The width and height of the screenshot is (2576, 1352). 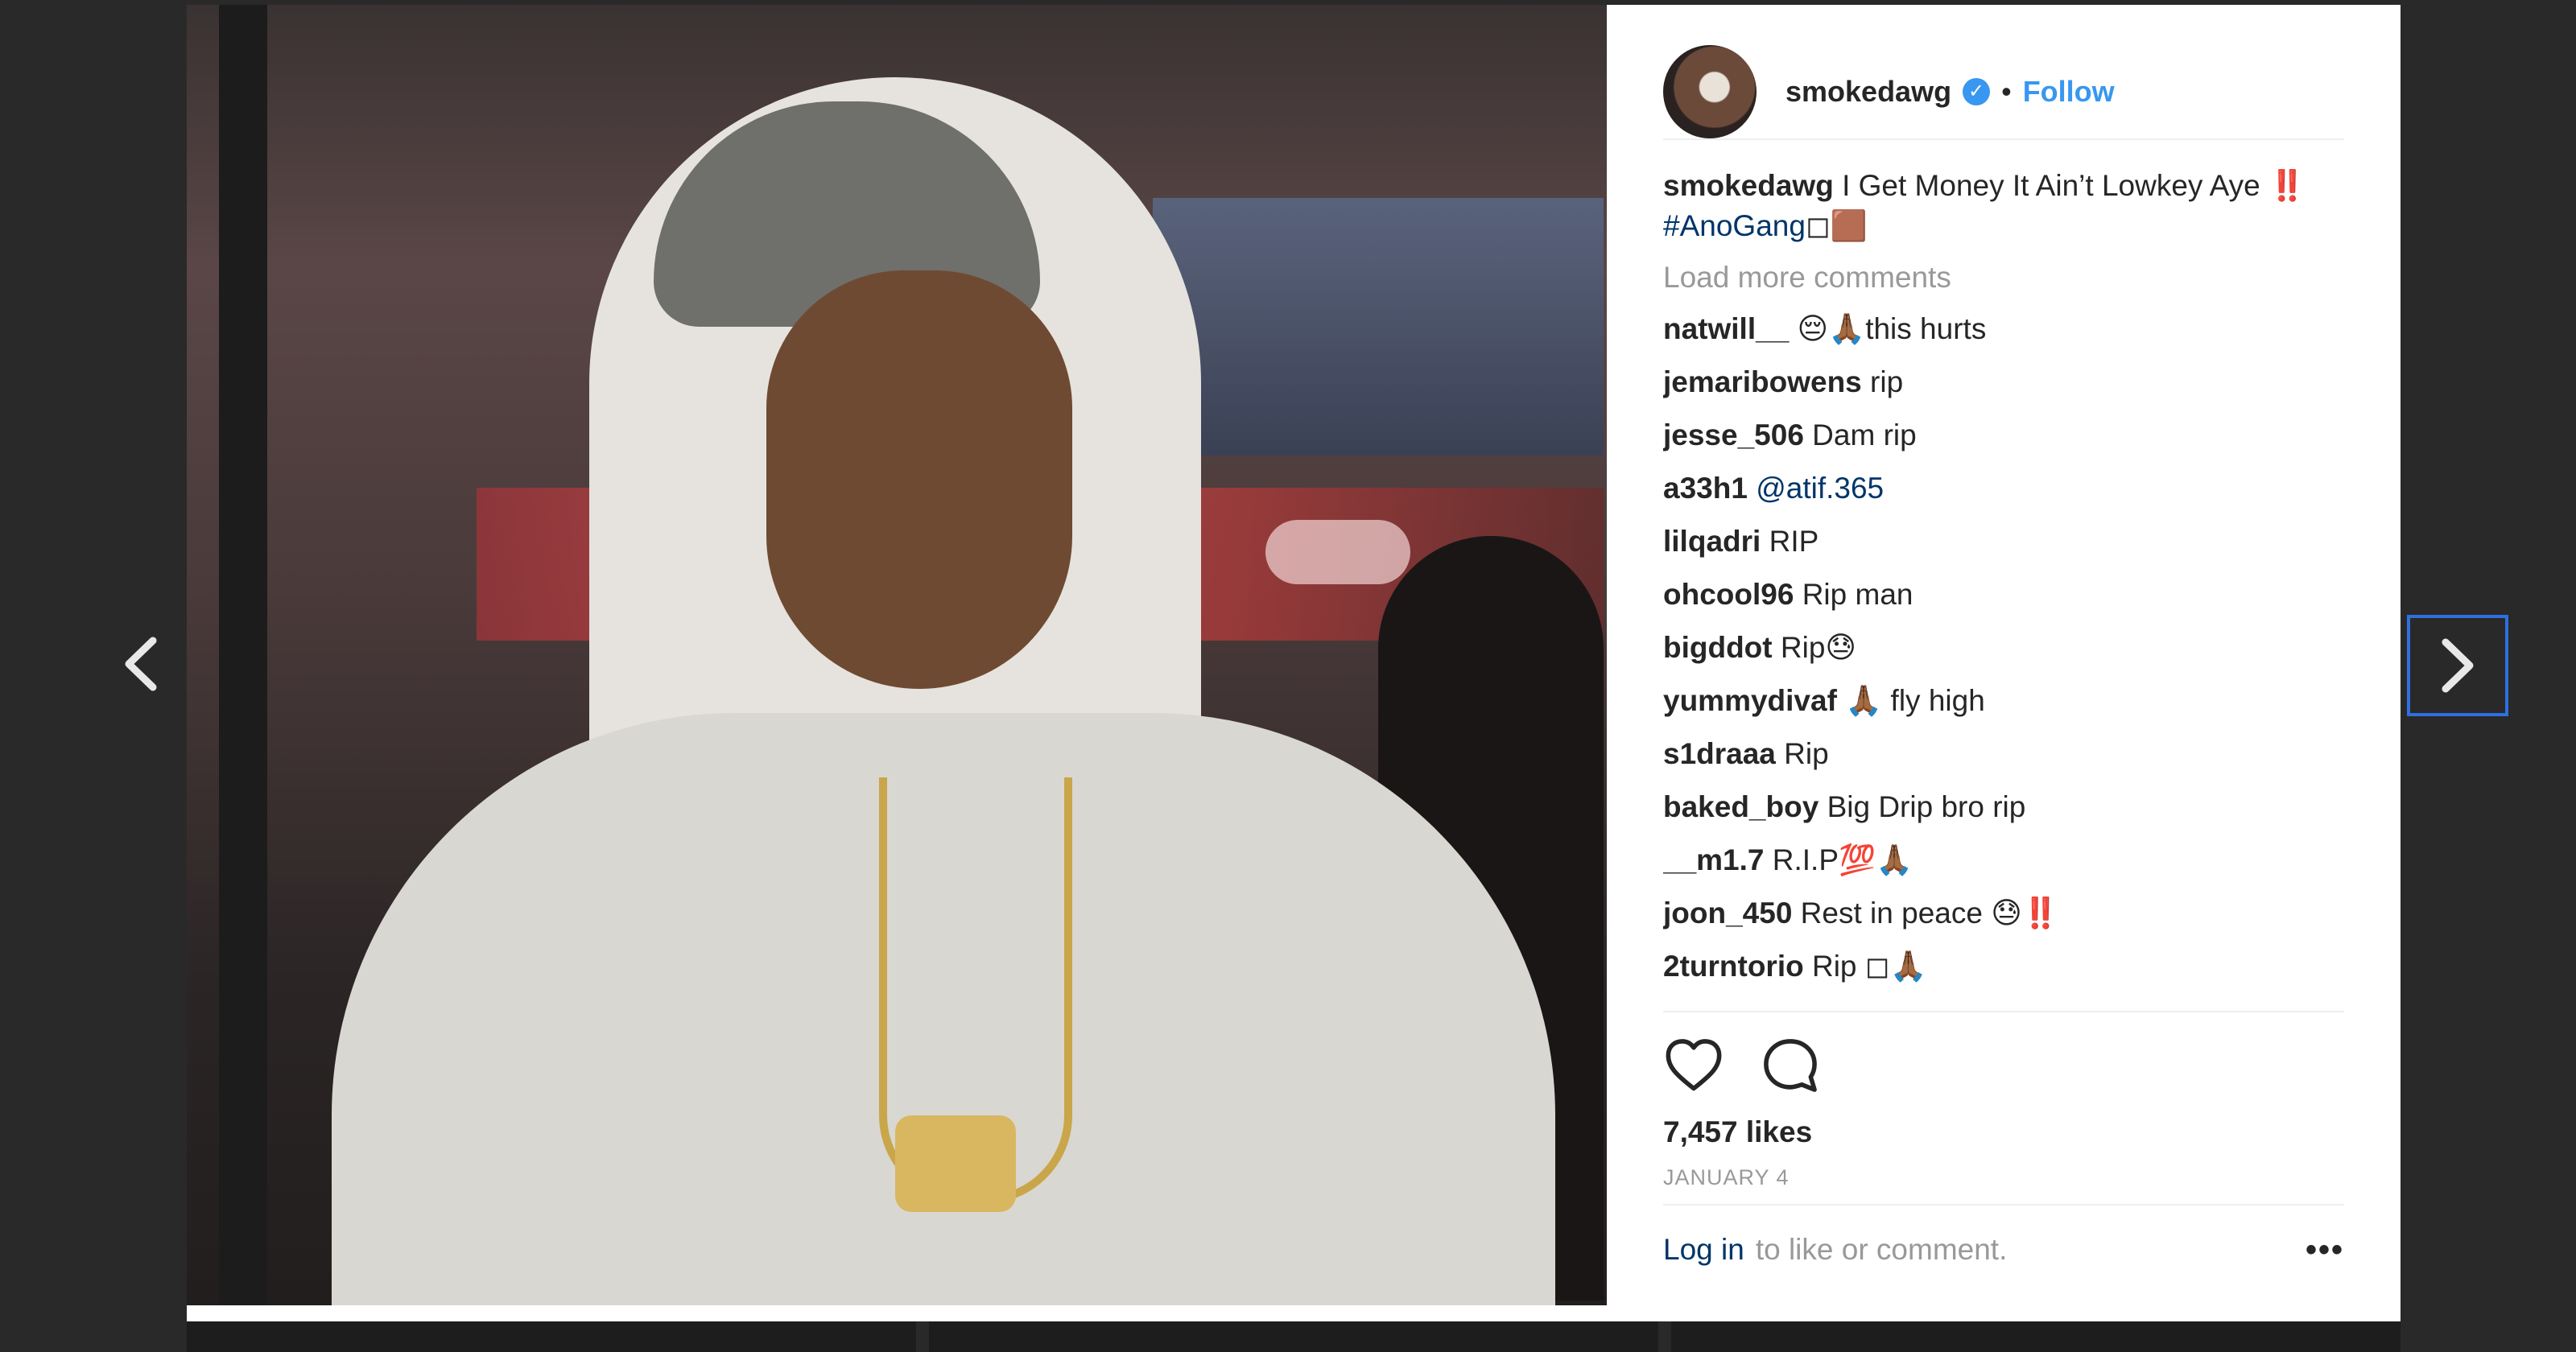 What do you see at coordinates (955, 1163) in the screenshot?
I see `photo-pendant` at bounding box center [955, 1163].